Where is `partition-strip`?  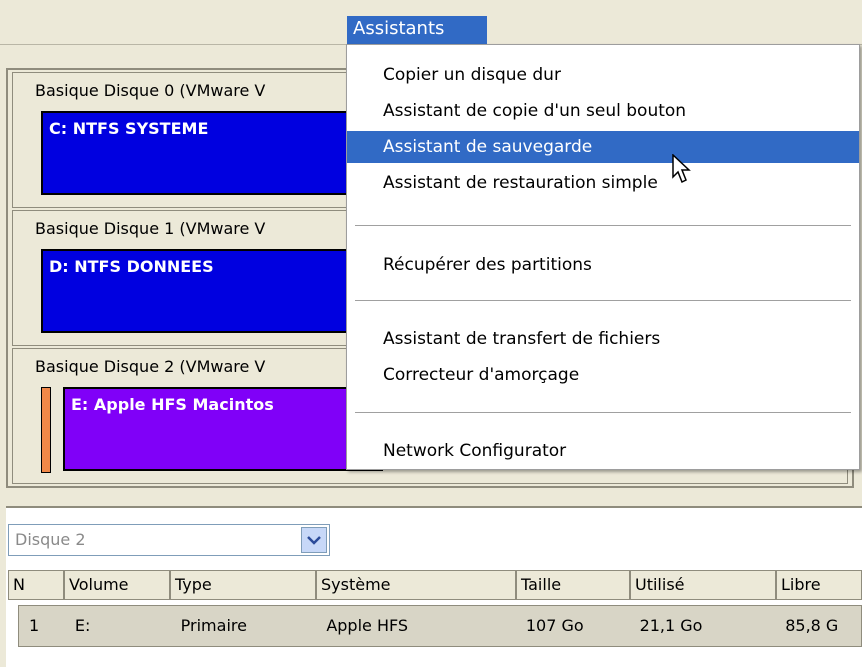 partition-strip is located at coordinates (46, 430).